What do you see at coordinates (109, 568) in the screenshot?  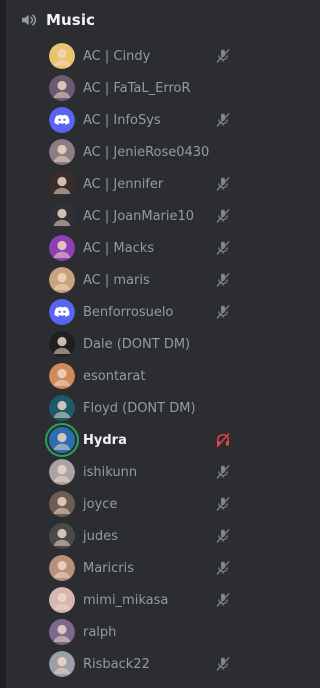 I see `member-name: Maricris` at bounding box center [109, 568].